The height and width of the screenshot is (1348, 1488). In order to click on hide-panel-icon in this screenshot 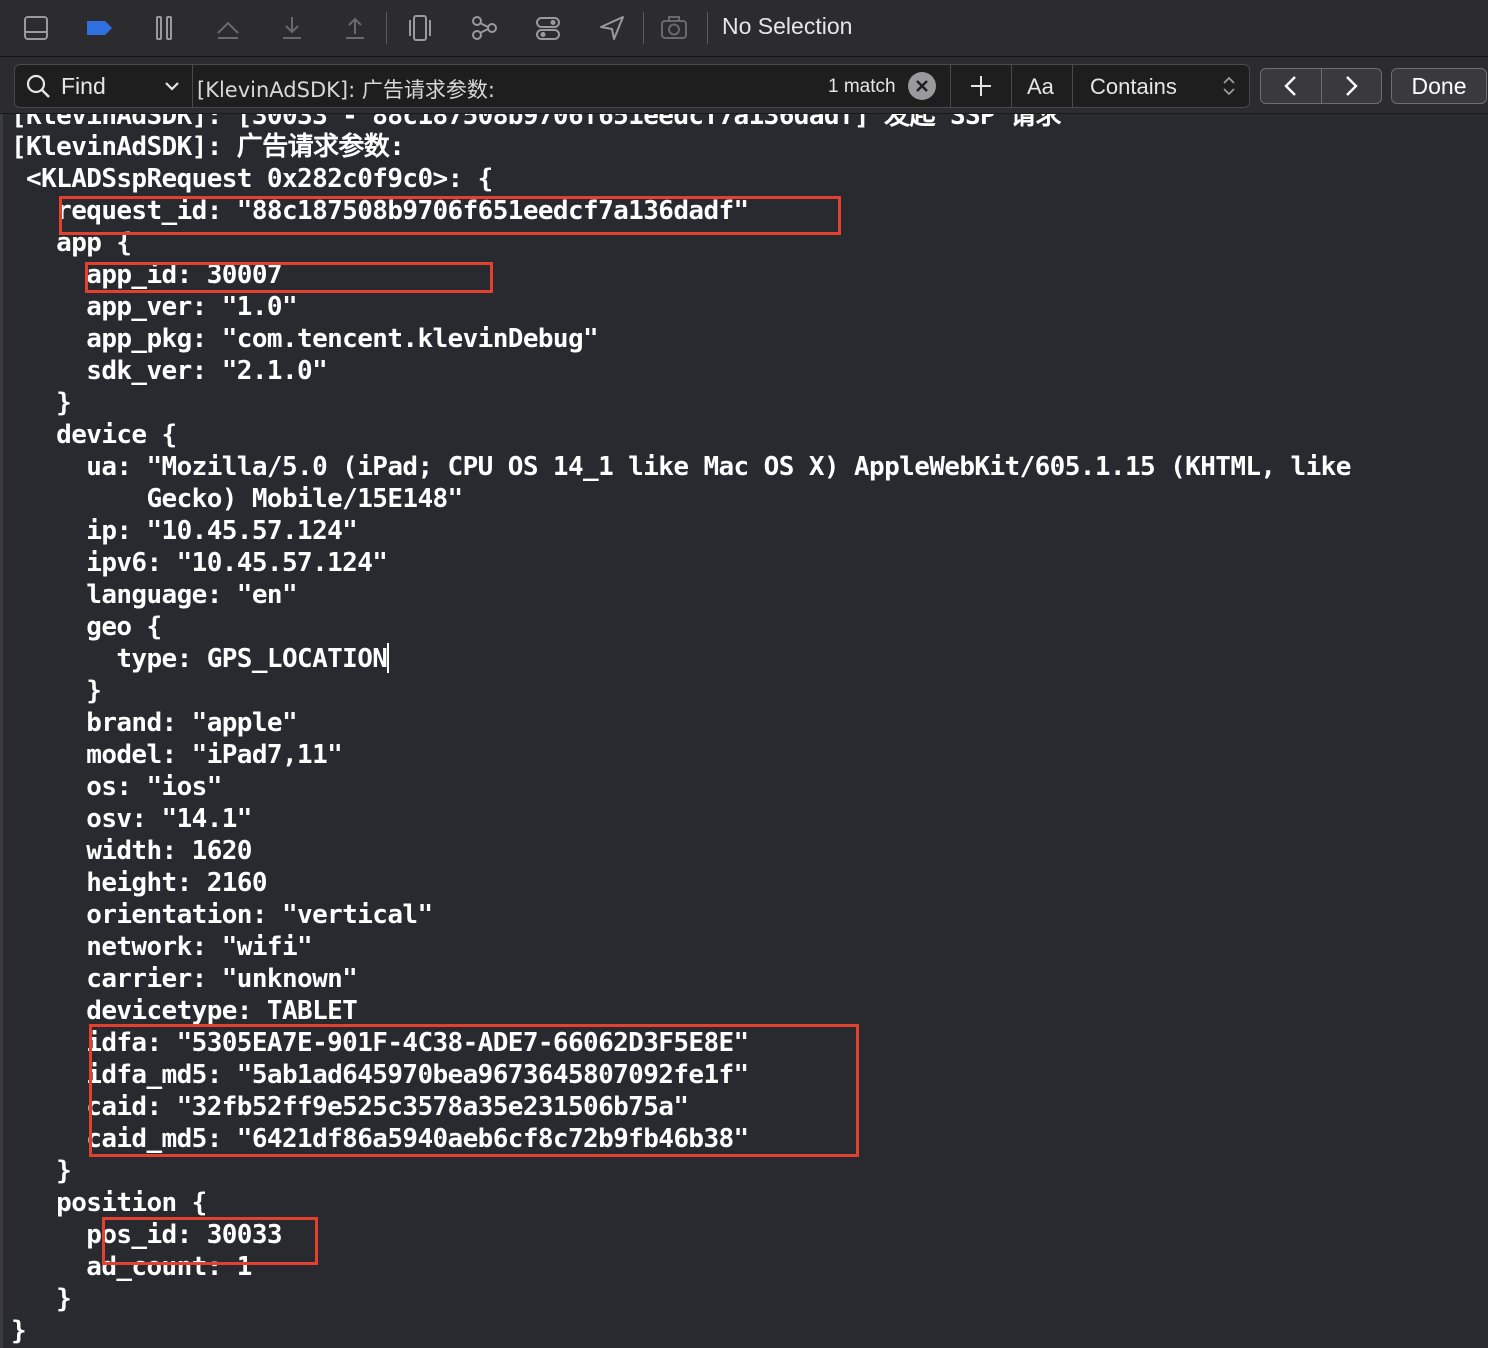, I will do `click(36, 28)`.